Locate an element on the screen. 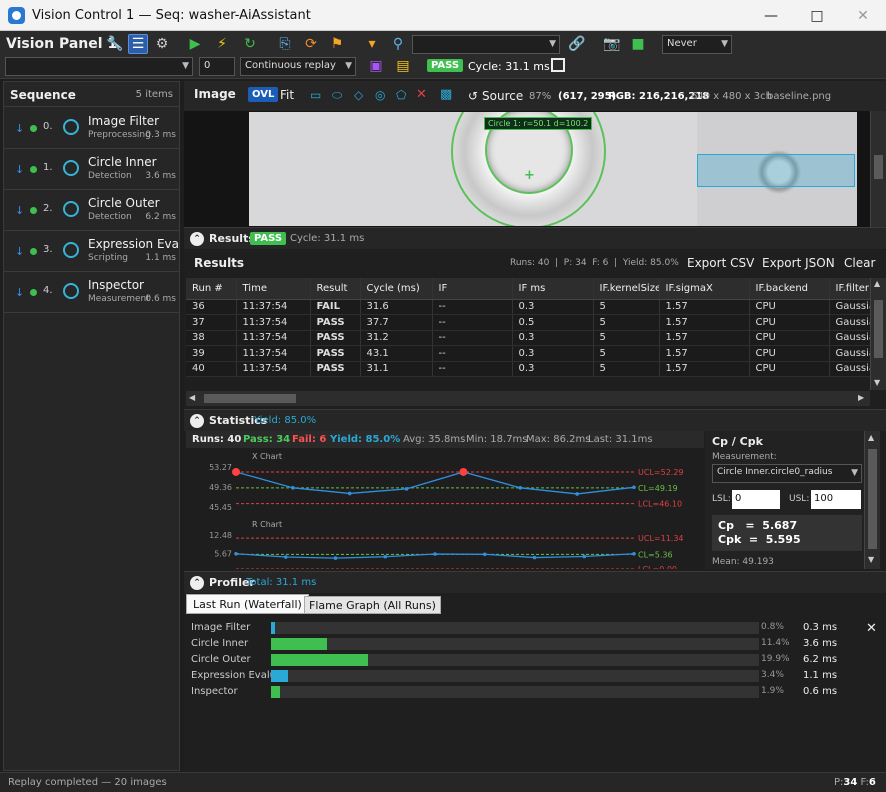 The width and height of the screenshot is (886, 792). column-header: IF.filter is located at coordinates (849, 289).